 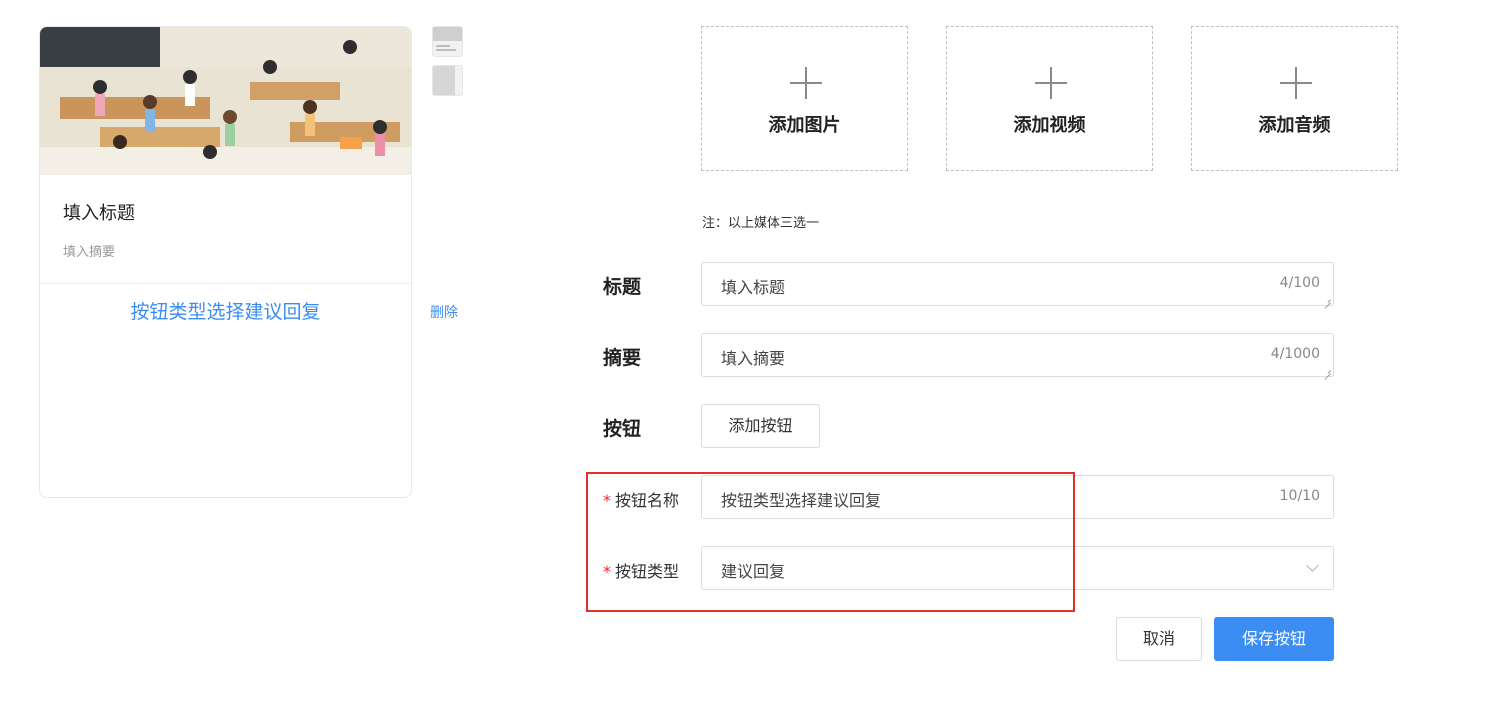 What do you see at coordinates (1049, 125) in the screenshot?
I see `add-video-label: 添加视频` at bounding box center [1049, 125].